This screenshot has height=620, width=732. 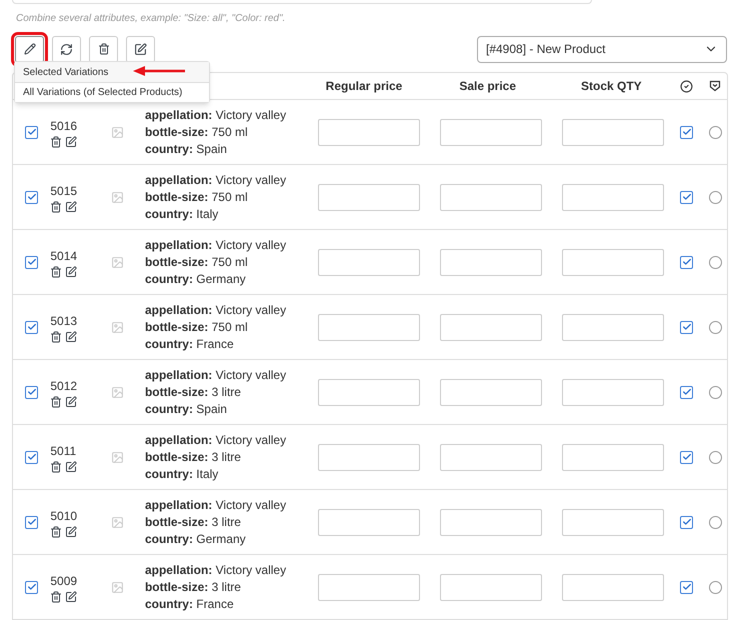 I want to click on attribute-text: bottle-size: 3 litre, so click(x=193, y=457).